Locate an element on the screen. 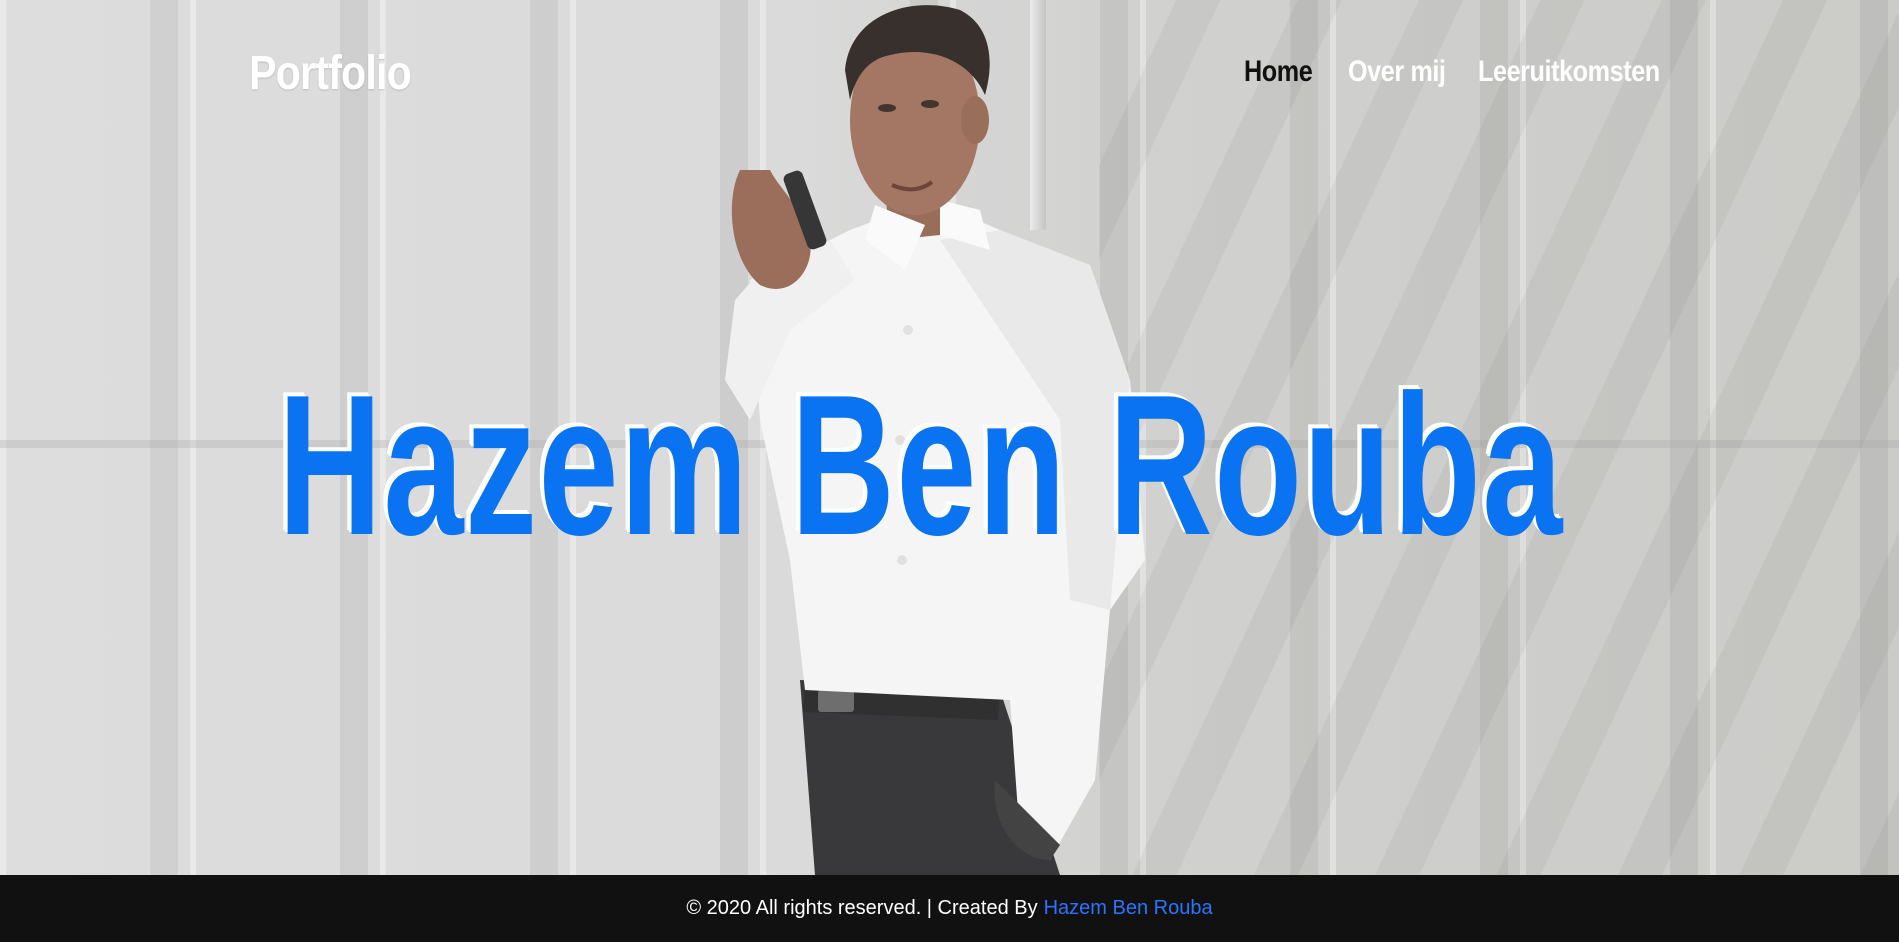  logo: Portfolio is located at coordinates (330, 73).